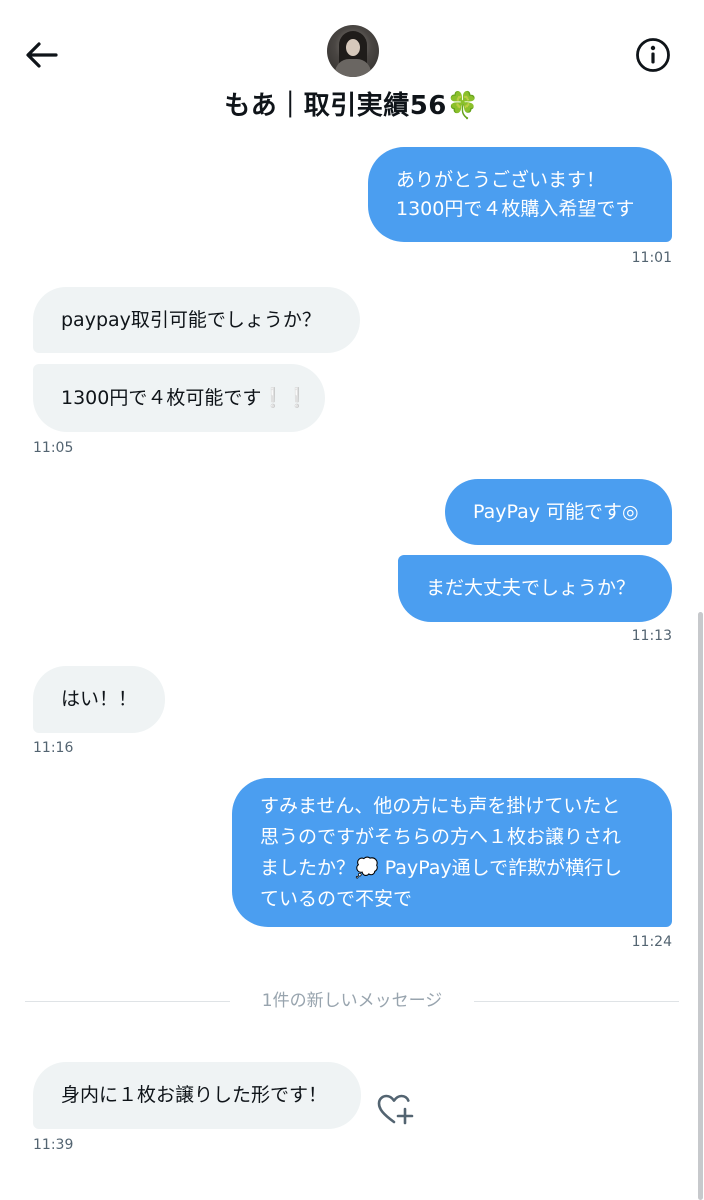 Image resolution: width=704 pixels, height=1200 pixels. I want to click on message-line: まだ大丈夫でしょうか？, so click(531, 588).